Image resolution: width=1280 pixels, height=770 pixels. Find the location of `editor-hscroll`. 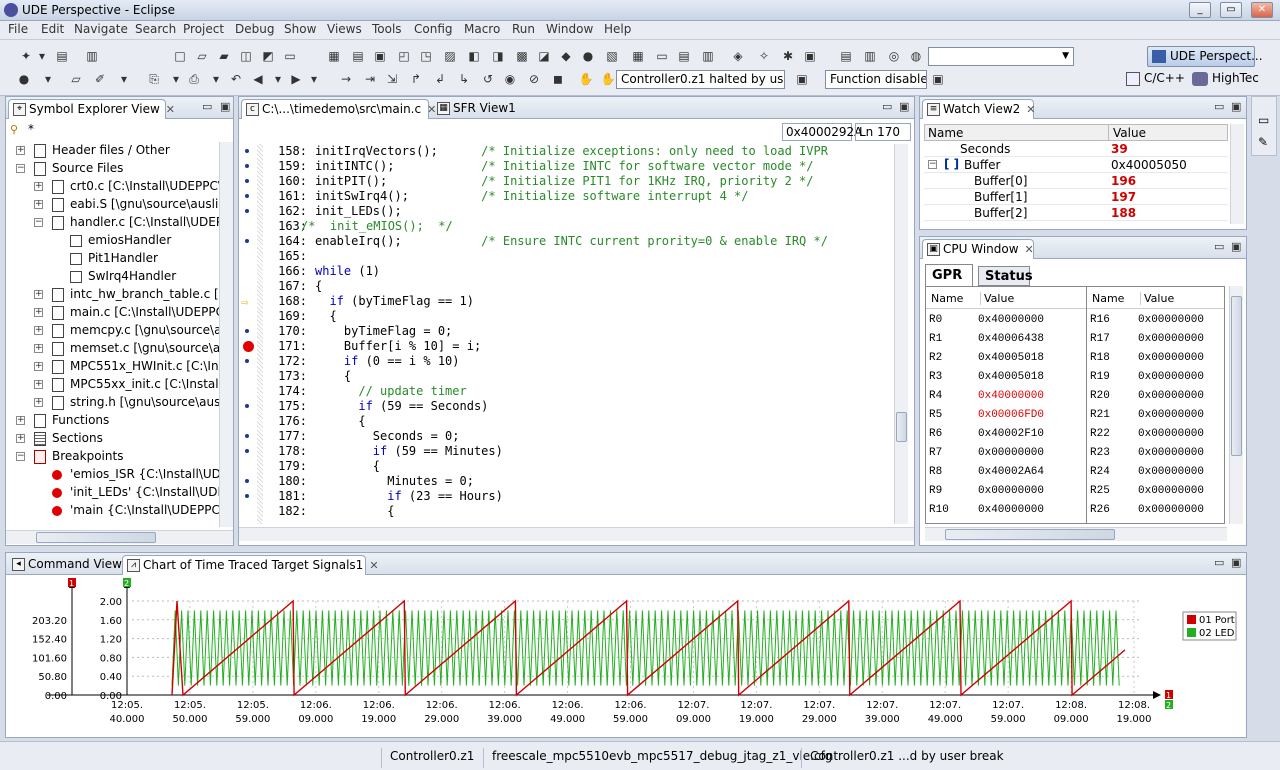

editor-hscroll is located at coordinates (576, 534).